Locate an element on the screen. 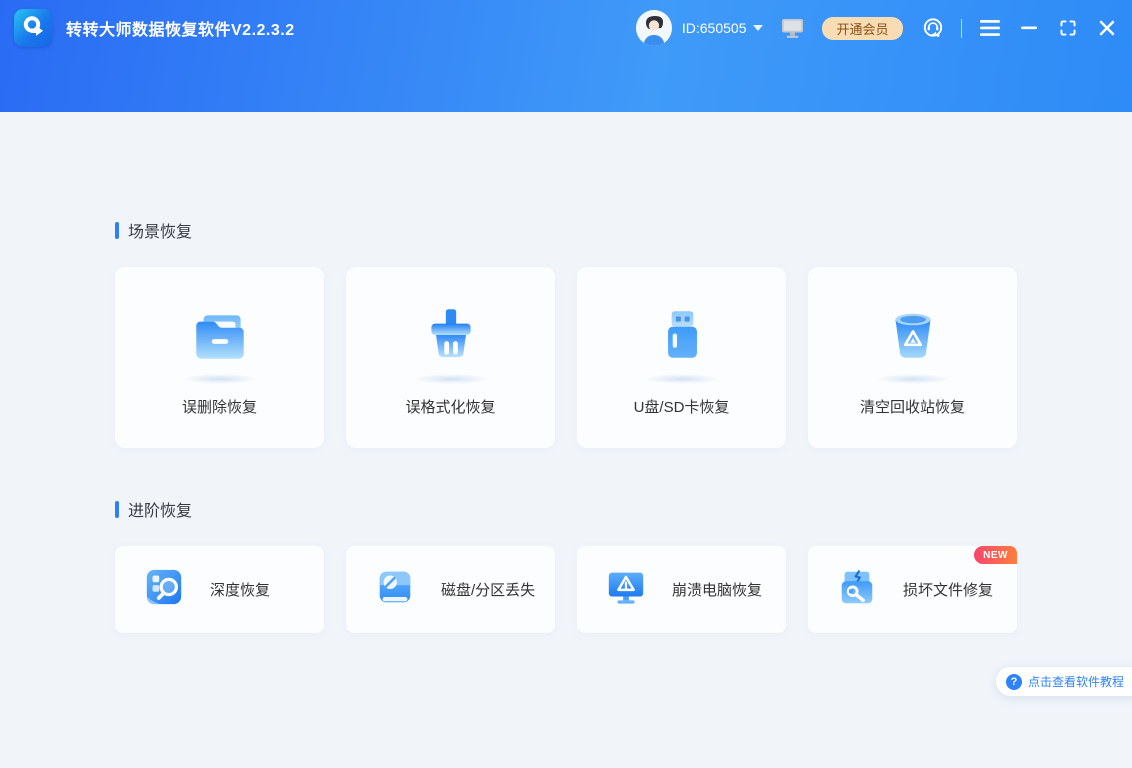  card-recycle-bin-recovery: 清空回收站恢复 is located at coordinates (912, 357).